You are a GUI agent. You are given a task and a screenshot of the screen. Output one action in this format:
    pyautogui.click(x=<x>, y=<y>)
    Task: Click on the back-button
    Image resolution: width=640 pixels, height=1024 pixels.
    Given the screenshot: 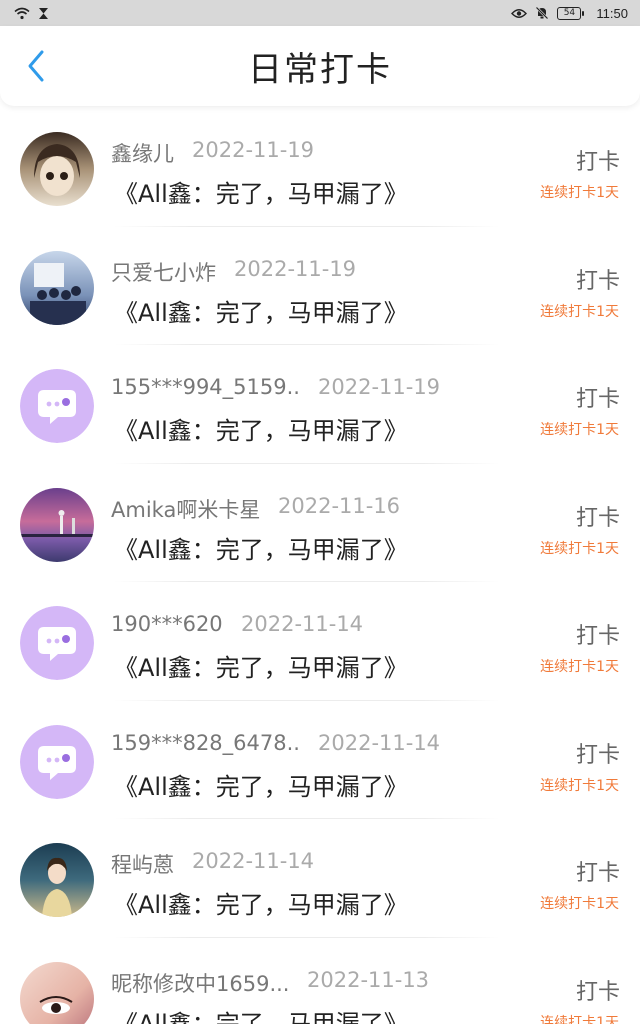 What is the action you would take?
    pyautogui.click(x=36, y=66)
    